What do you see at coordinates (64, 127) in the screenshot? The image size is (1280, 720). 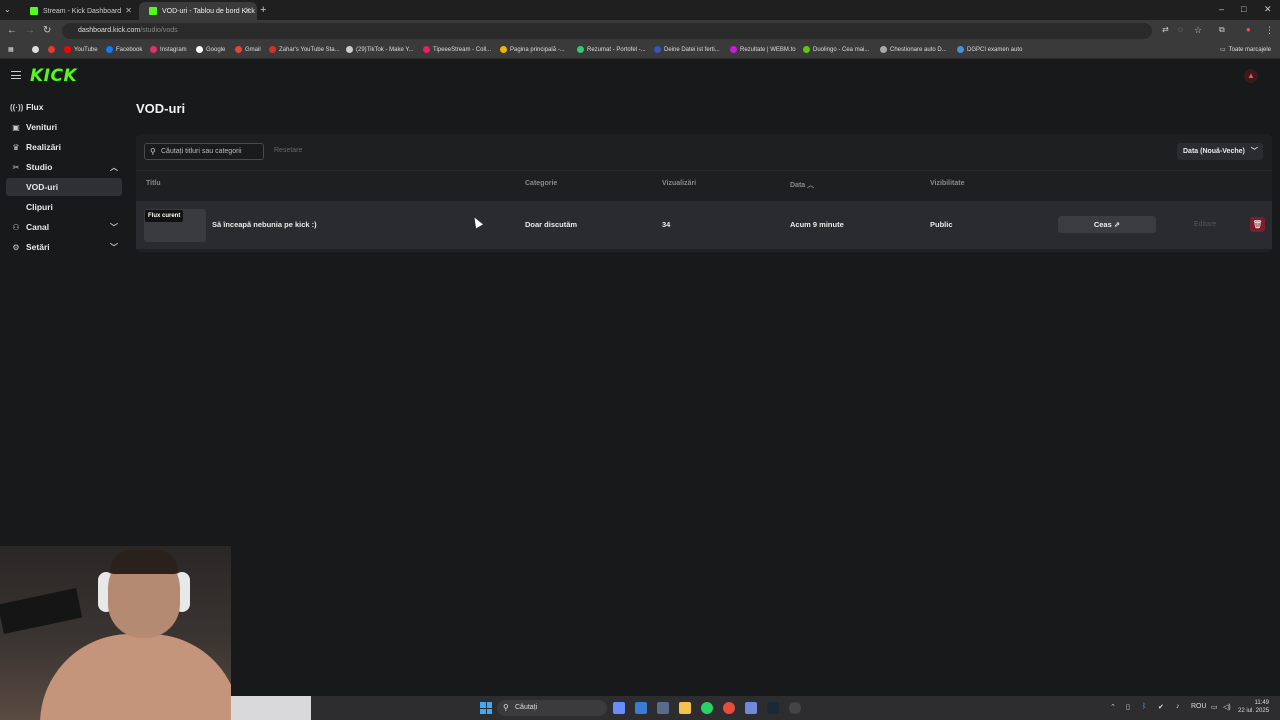 I see `sidebar-item-venituri: ▣ Venituri` at bounding box center [64, 127].